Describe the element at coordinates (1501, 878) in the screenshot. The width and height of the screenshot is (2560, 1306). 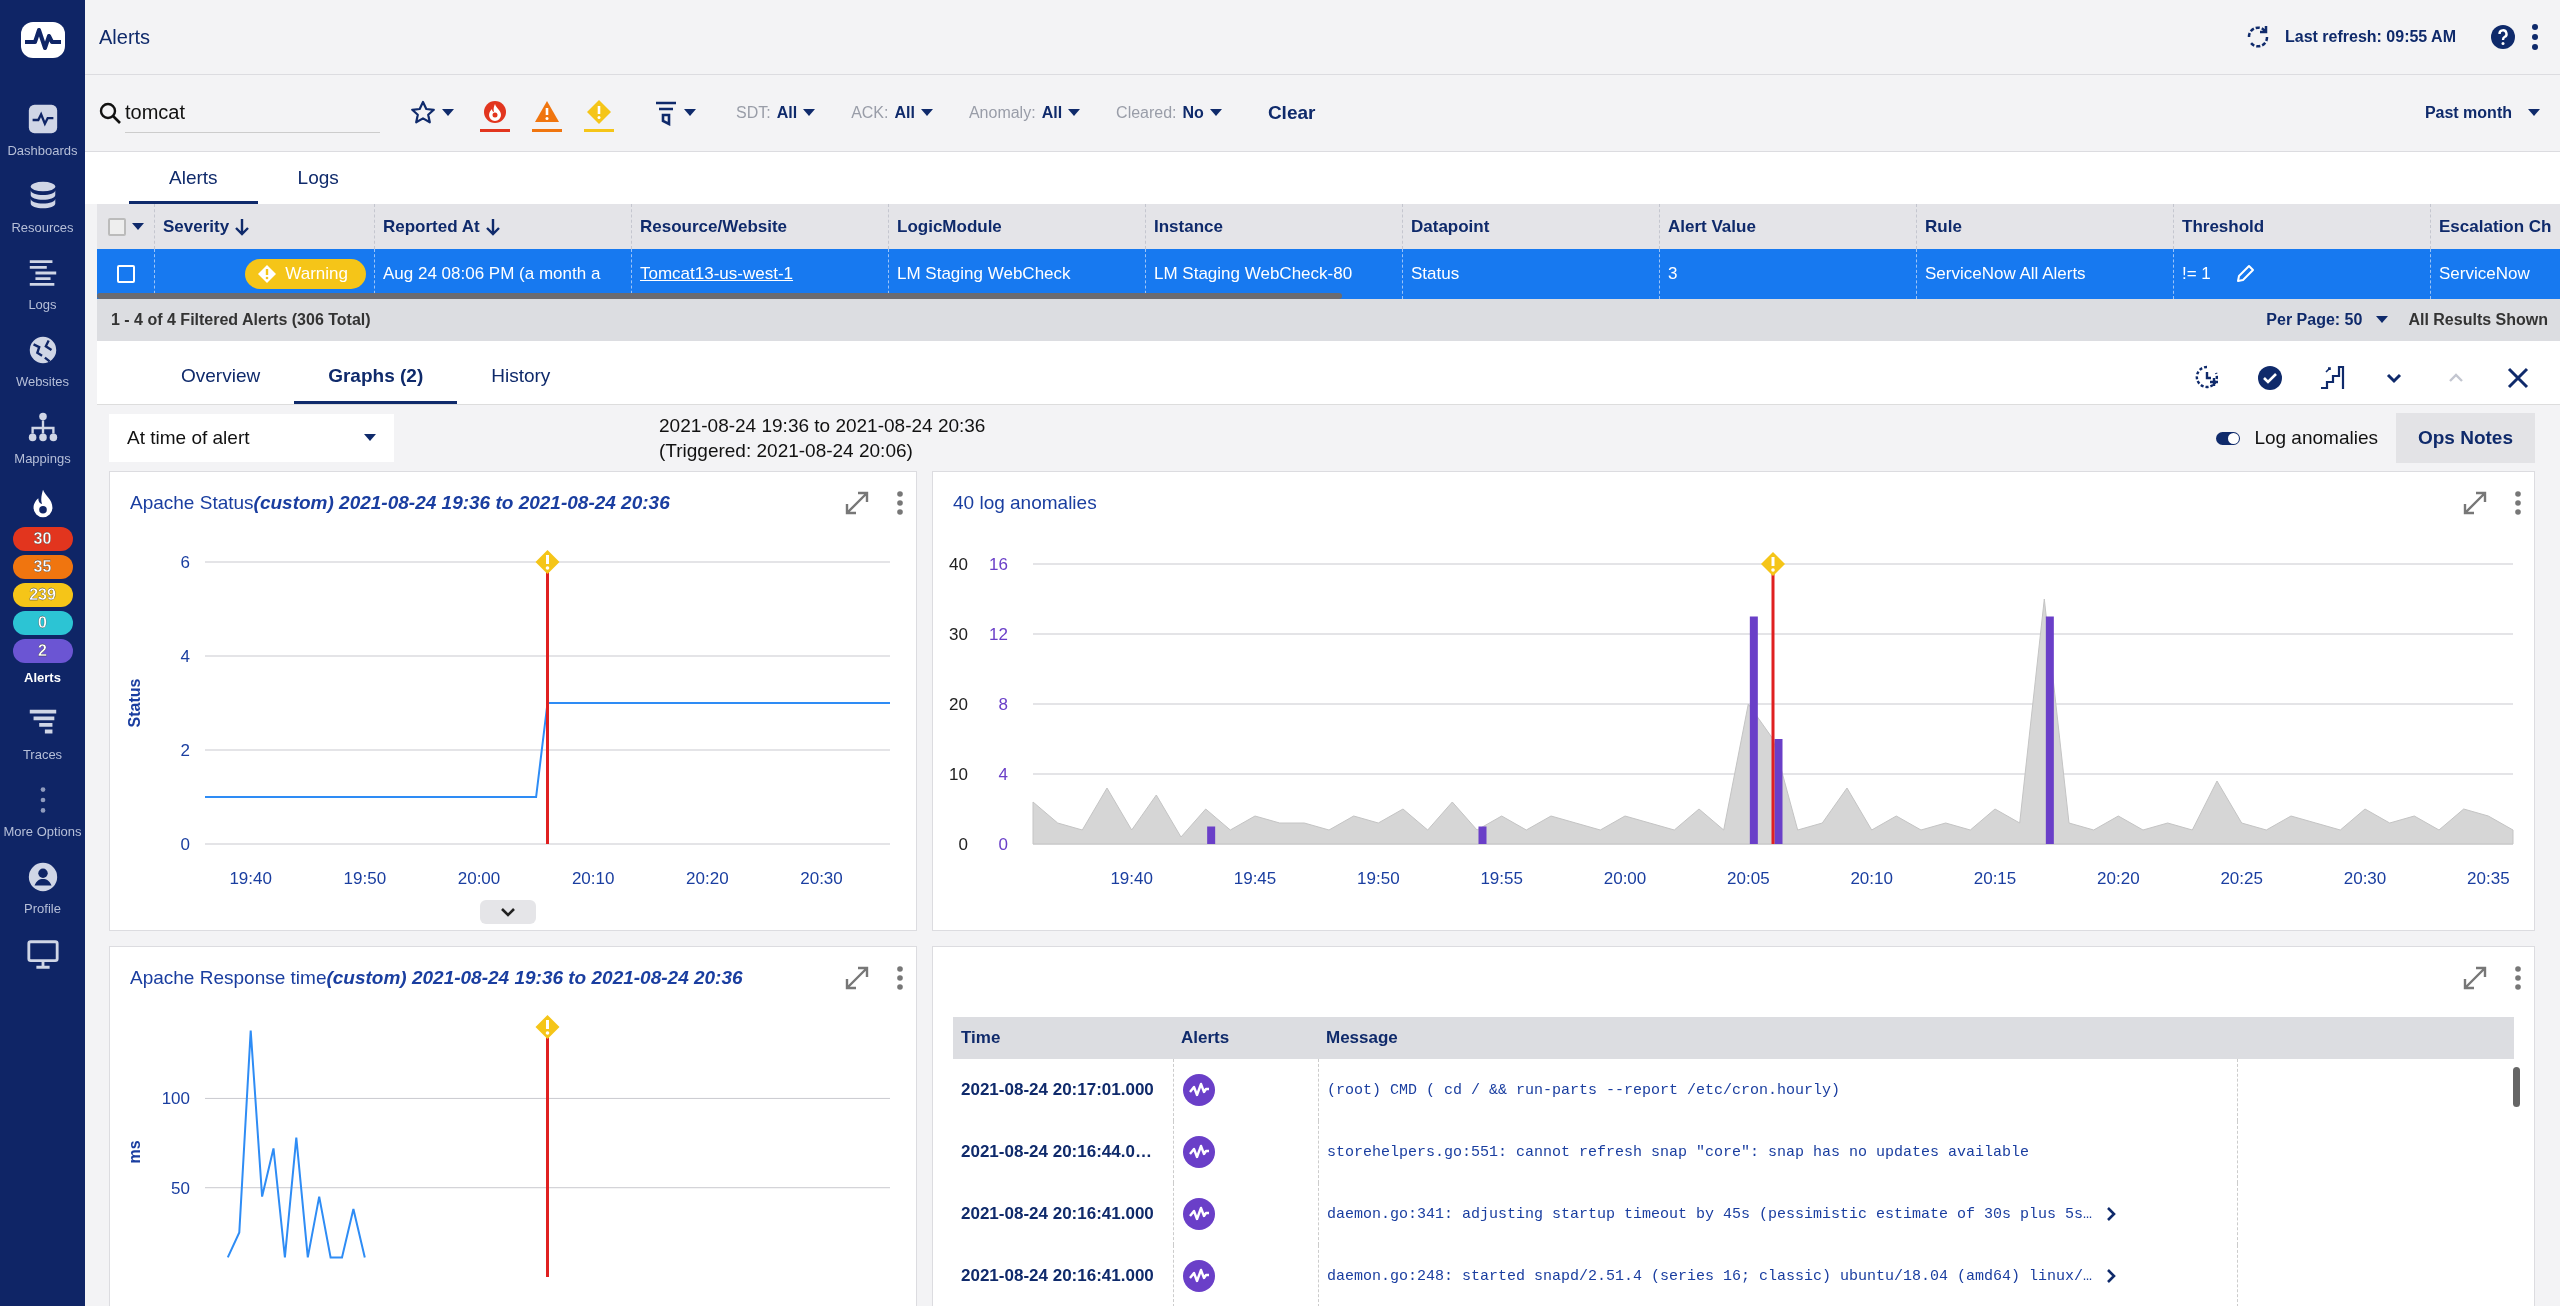
I see `tick-label: 19:55` at that location.